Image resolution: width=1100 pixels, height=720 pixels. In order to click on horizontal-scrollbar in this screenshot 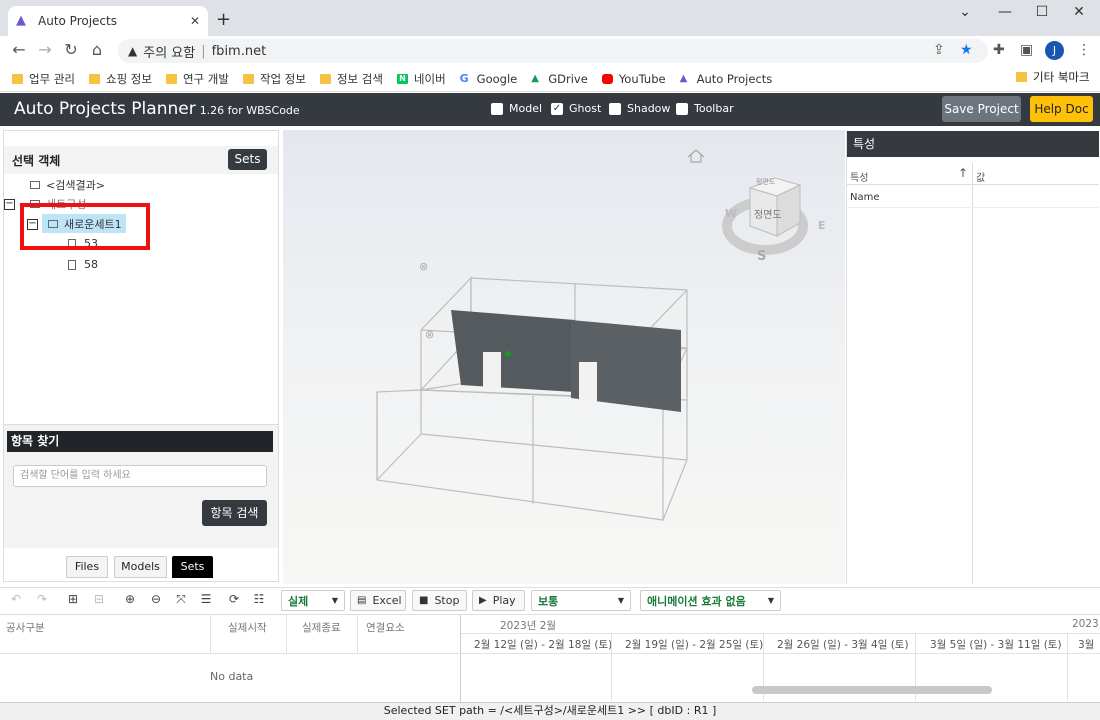, I will do `click(872, 690)`.